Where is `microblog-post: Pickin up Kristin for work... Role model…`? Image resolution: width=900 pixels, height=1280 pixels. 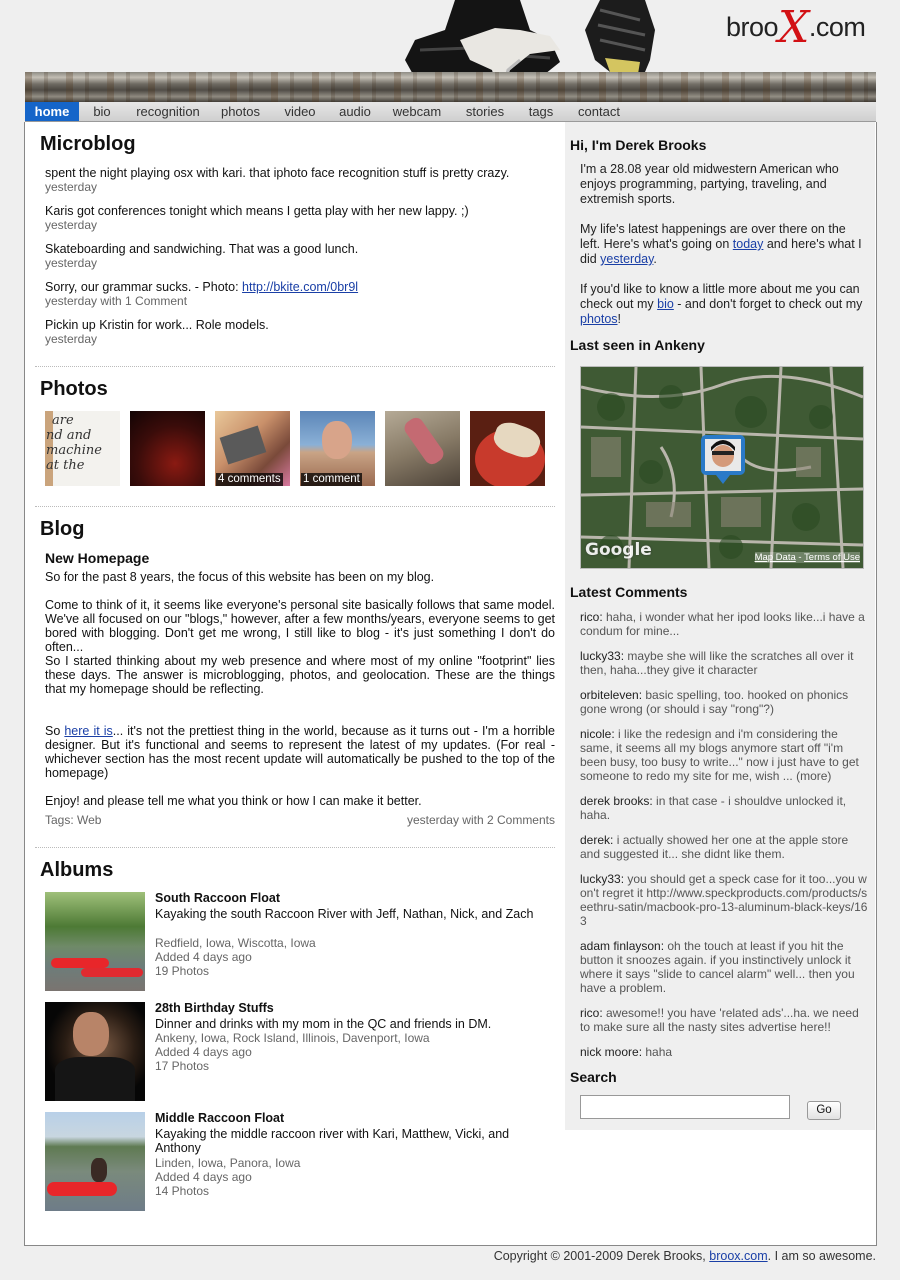
microblog-post: Pickin up Kristin for work... Role model… is located at coordinates (157, 325).